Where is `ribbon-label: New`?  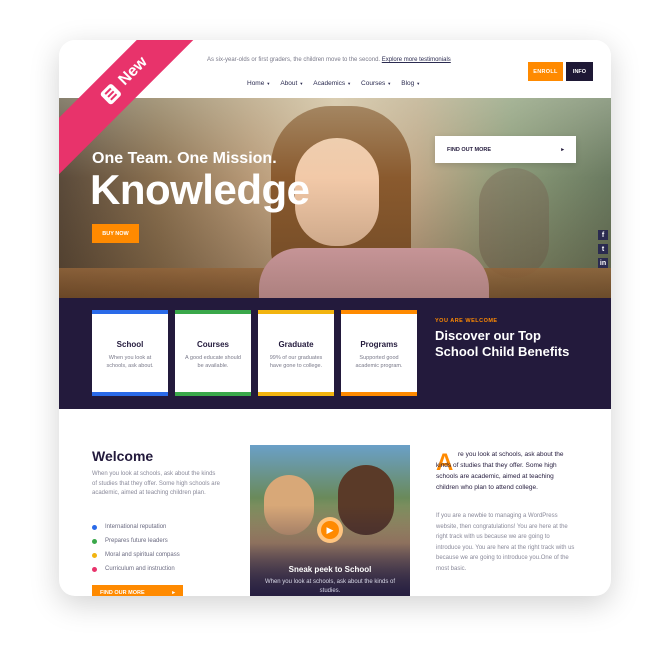
ribbon-label: New is located at coordinates (133, 71).